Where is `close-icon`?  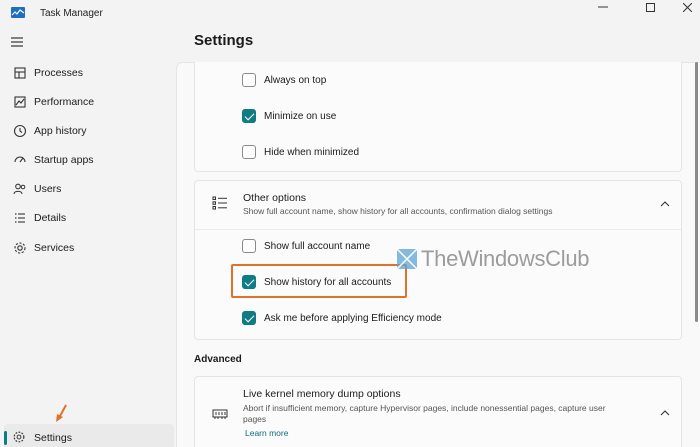 close-icon is located at coordinates (687, 7).